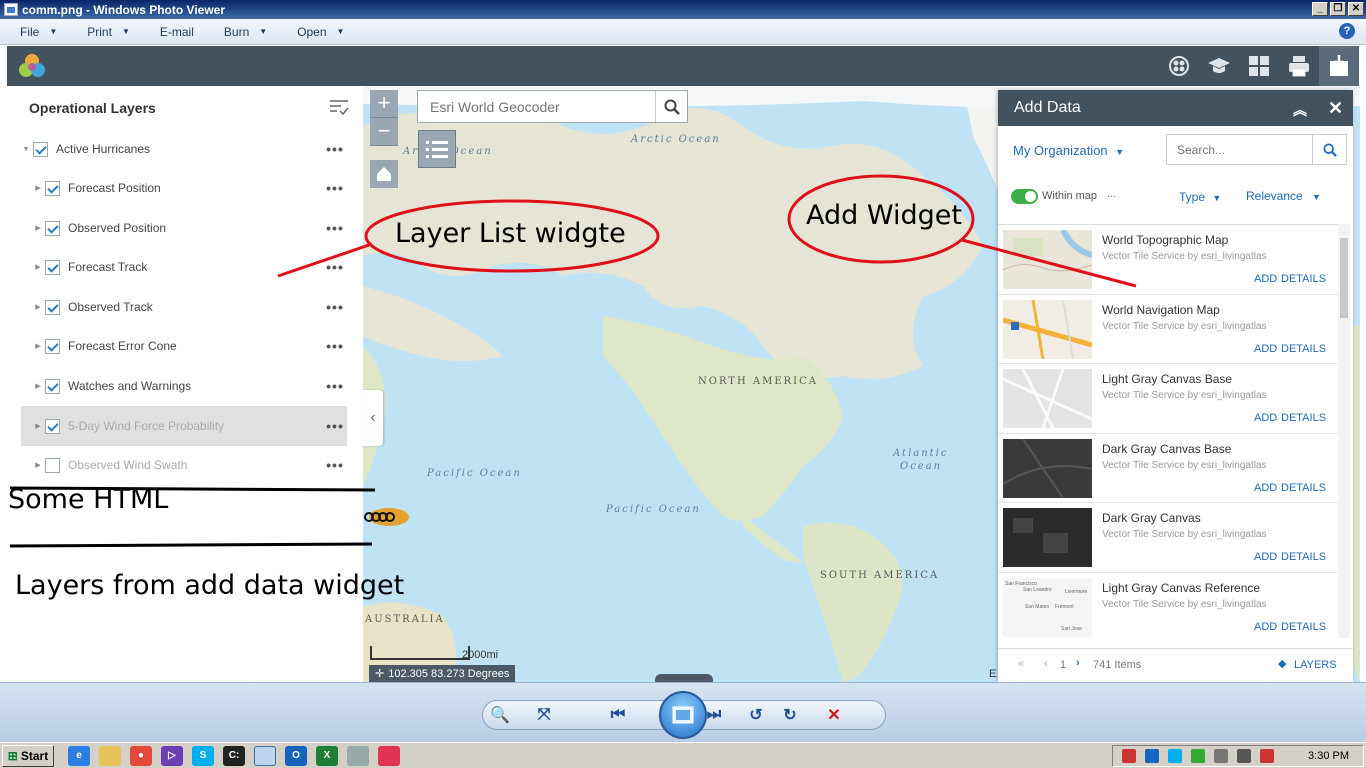 This screenshot has width=1366, height=768. What do you see at coordinates (389, 755) in the screenshot?
I see `snipping-tool-icon` at bounding box center [389, 755].